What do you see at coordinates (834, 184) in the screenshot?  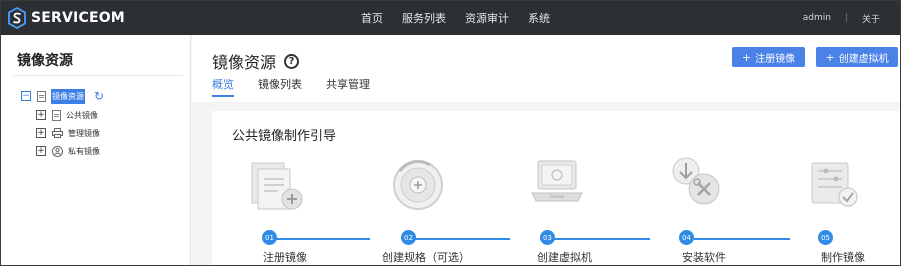 I see `device-check-icon` at bounding box center [834, 184].